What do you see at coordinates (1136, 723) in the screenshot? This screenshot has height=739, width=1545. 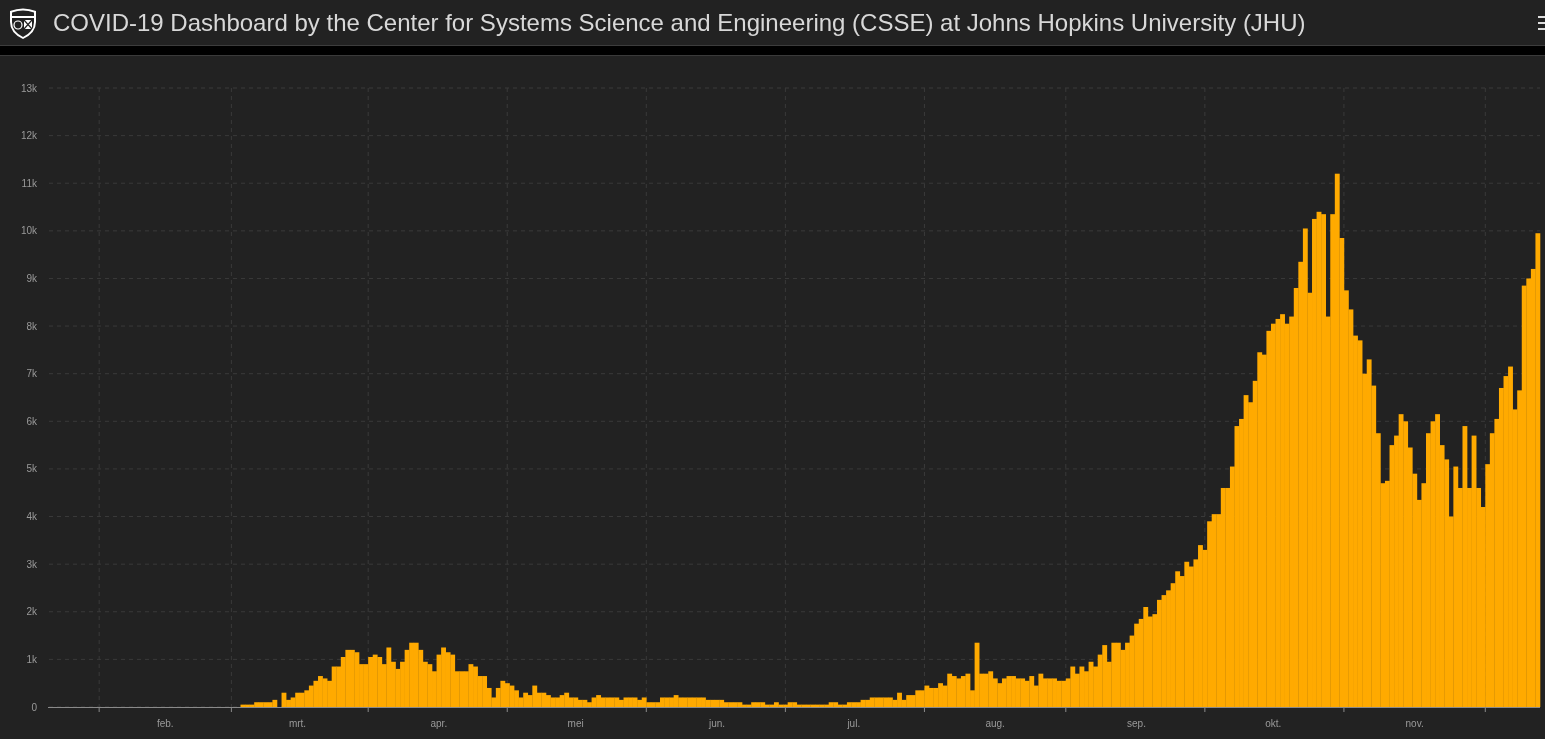 I see `x-axis-label: sep.` at bounding box center [1136, 723].